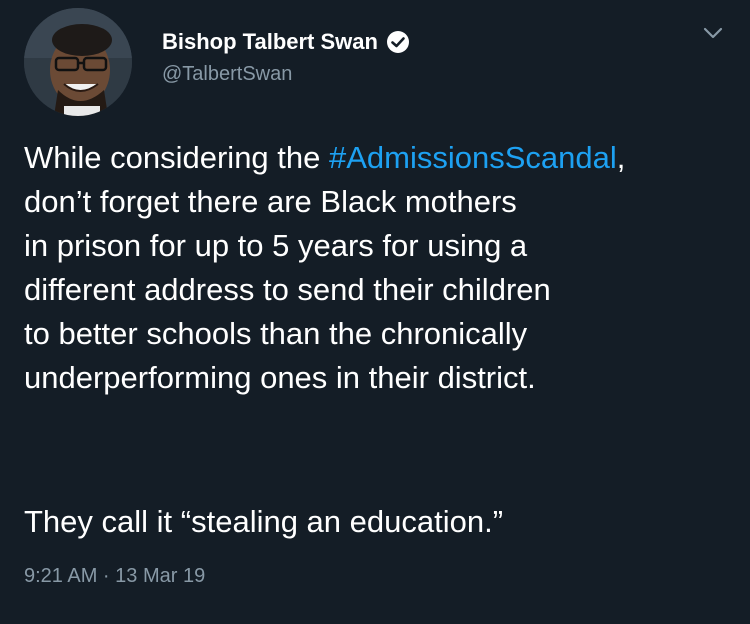 The width and height of the screenshot is (750, 624). I want to click on verified-badge-icon, so click(397, 42).